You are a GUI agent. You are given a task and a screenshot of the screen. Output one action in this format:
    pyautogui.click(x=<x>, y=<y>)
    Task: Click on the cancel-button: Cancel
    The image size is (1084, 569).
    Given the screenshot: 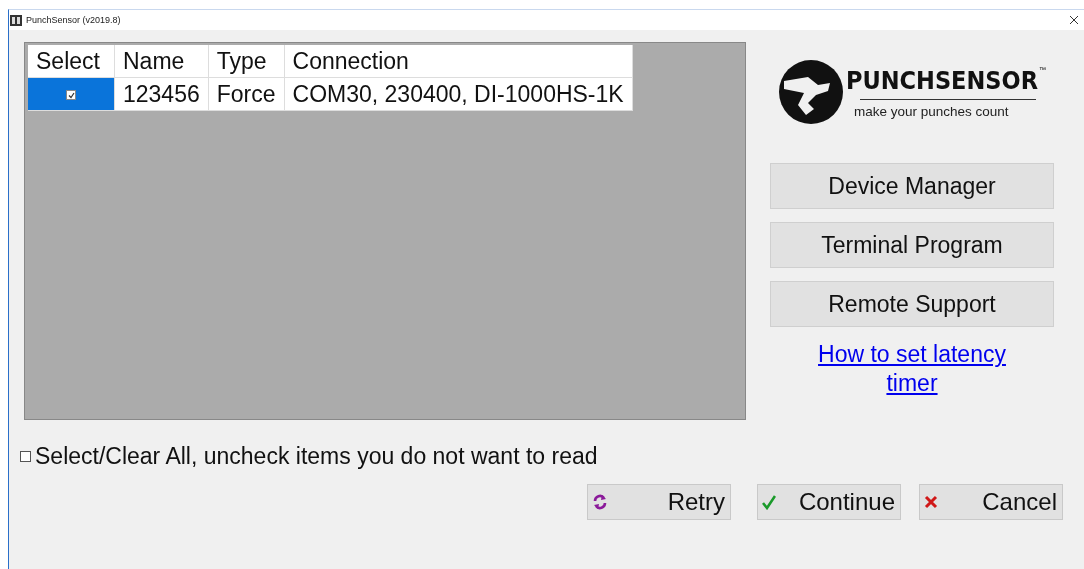 What is the action you would take?
    pyautogui.click(x=991, y=502)
    